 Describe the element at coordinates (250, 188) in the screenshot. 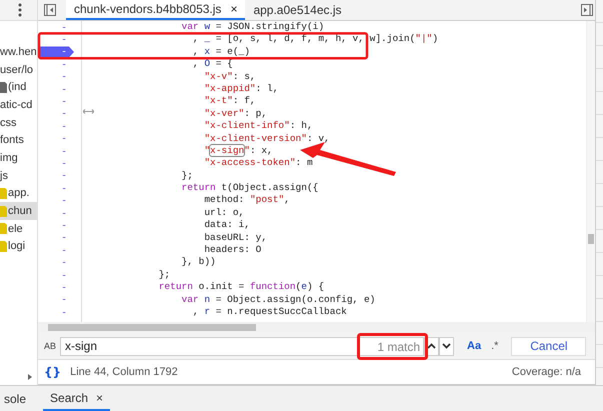

I see `code-line: return t(Object.assign({` at that location.